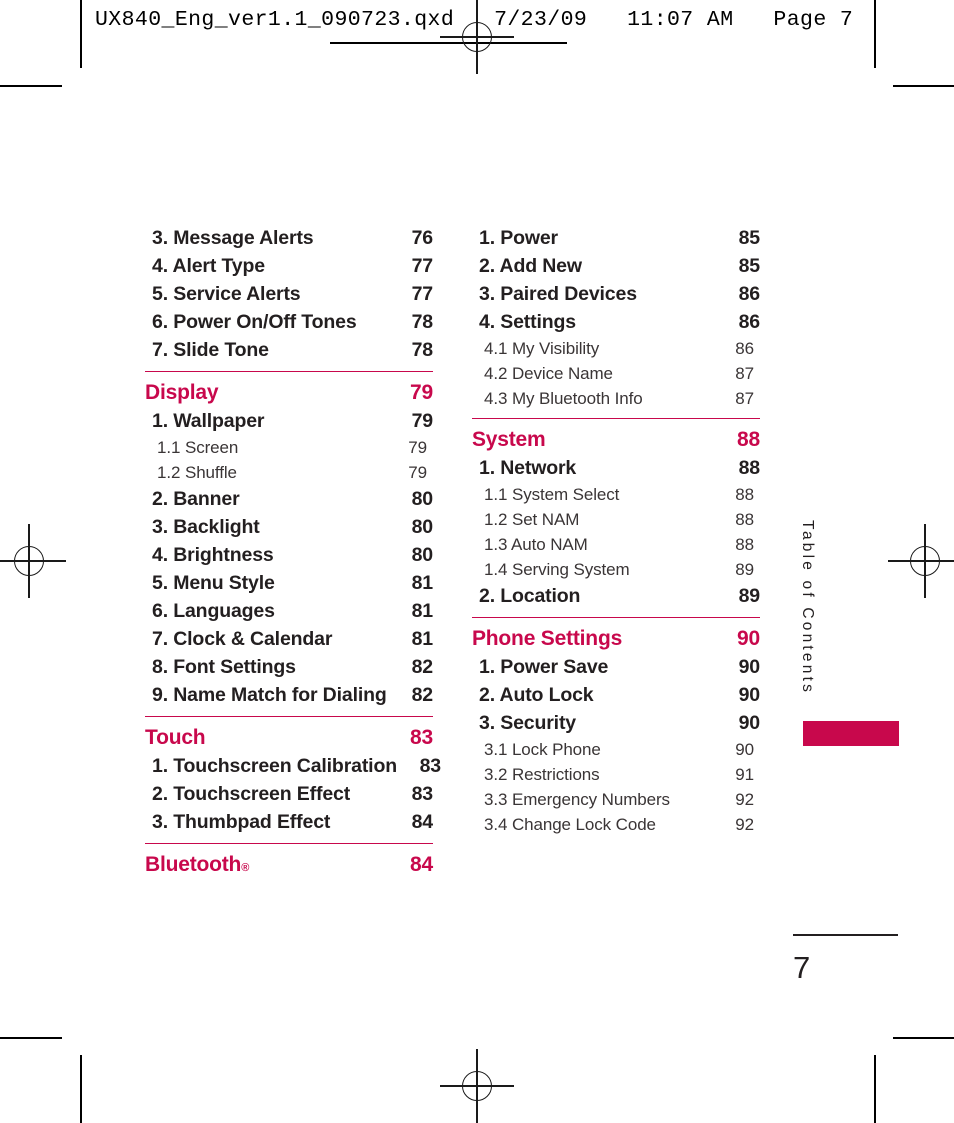 The height and width of the screenshot is (1123, 954). I want to click on toc-entry: 1. Power Save 90, so click(616, 667).